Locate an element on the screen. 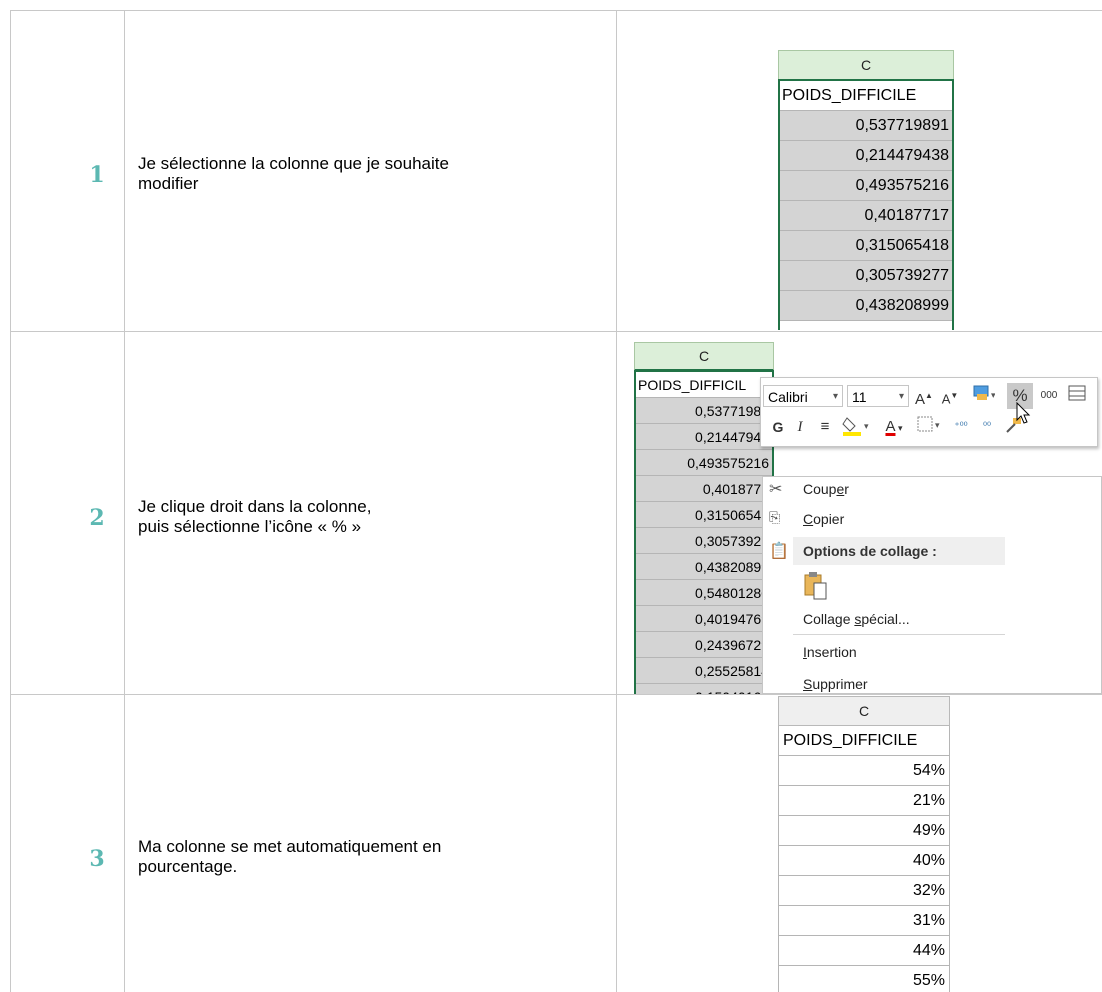 This screenshot has height=992, width=1102. font-color-icon: A is located at coordinates (890, 426).